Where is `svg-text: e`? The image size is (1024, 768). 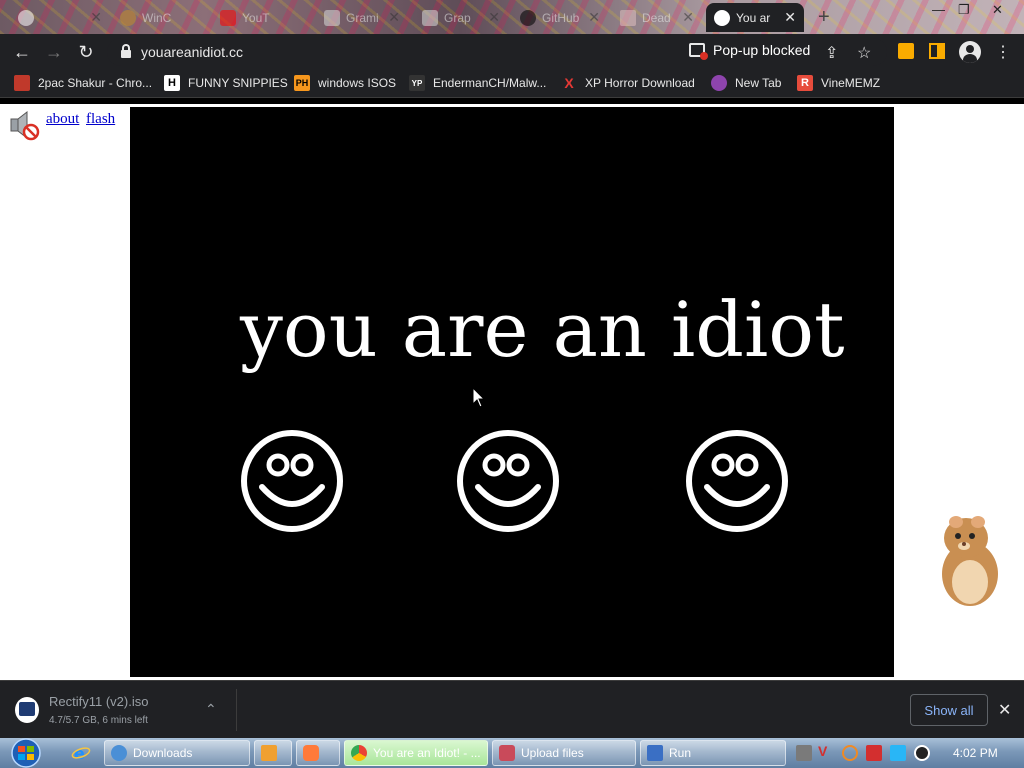 svg-text: e is located at coordinates (79, 753).